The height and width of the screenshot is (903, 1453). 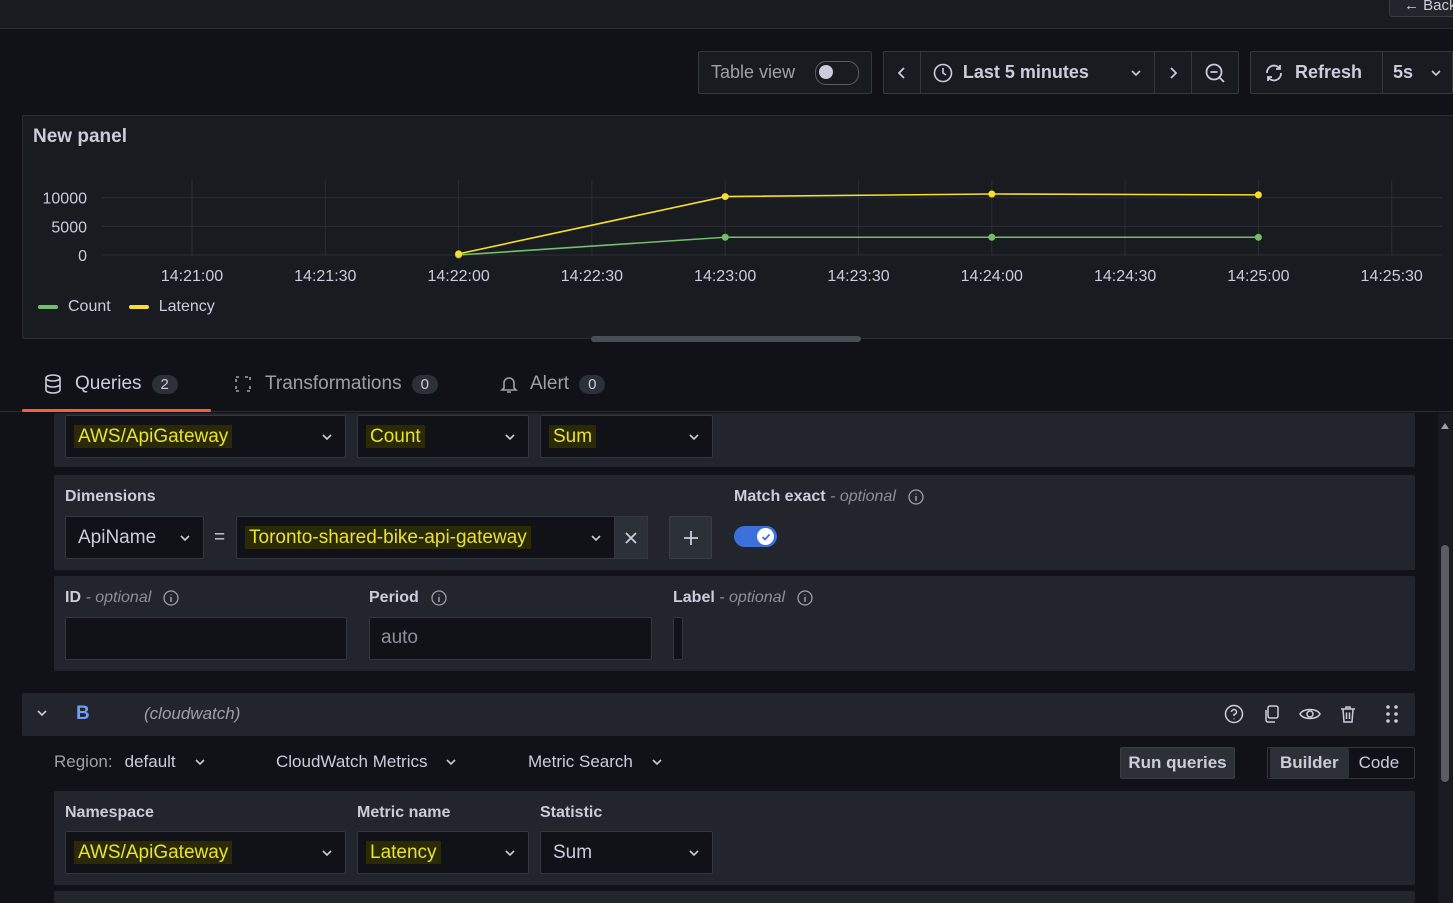 I want to click on data-point-latency, so click(x=1258, y=195).